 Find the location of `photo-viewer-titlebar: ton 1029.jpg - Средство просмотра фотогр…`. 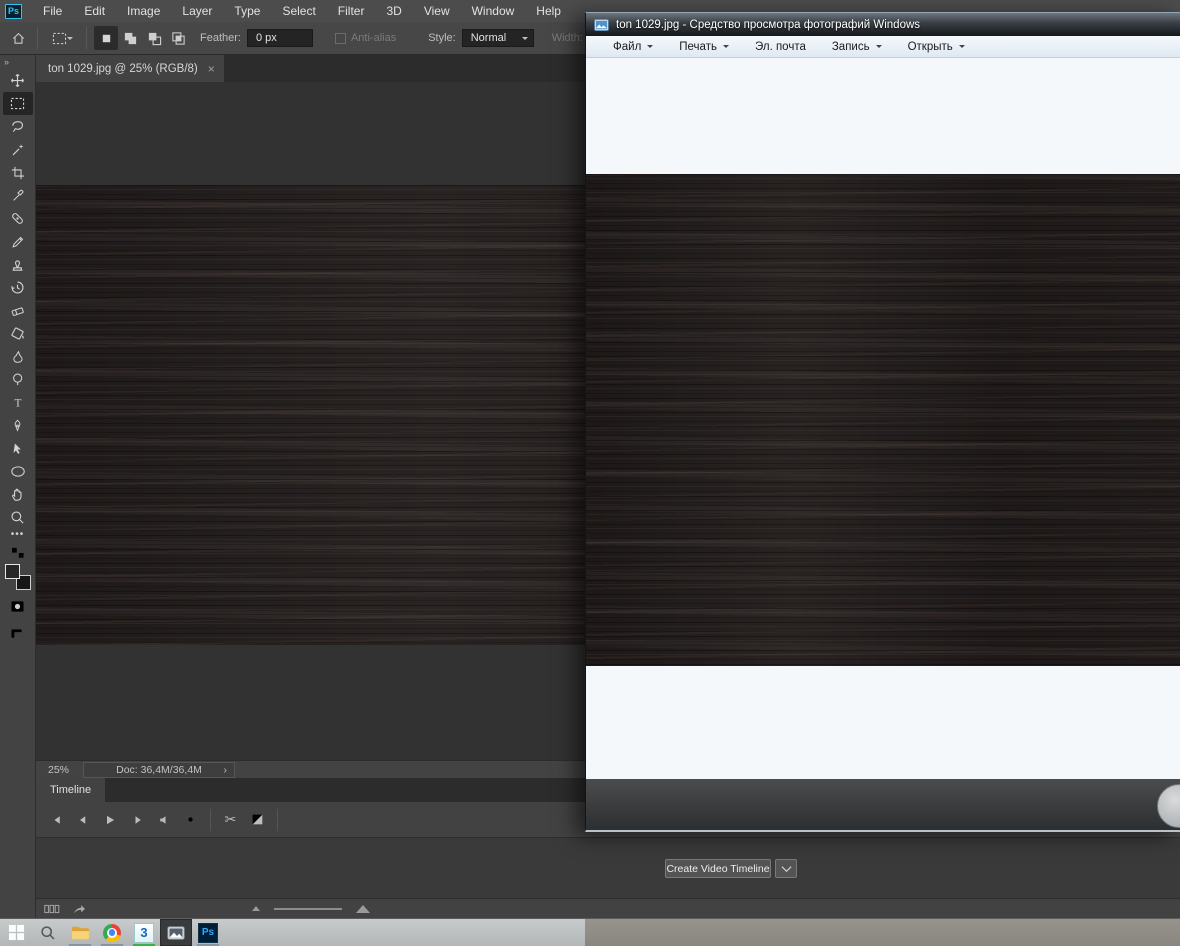

photo-viewer-titlebar: ton 1029.jpg - Средство просмотра фотогр… is located at coordinates (883, 24).